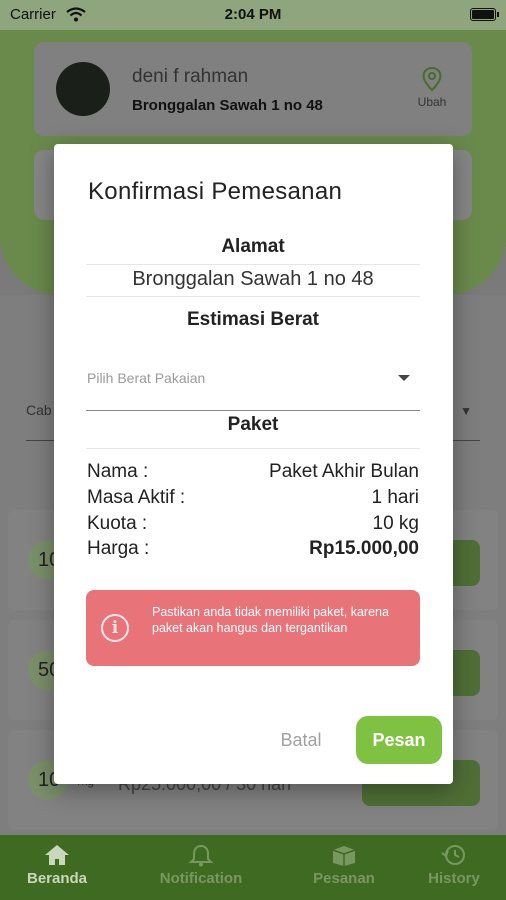 Image resolution: width=506 pixels, height=900 pixels. What do you see at coordinates (201, 855) in the screenshot?
I see `bell-icon` at bounding box center [201, 855].